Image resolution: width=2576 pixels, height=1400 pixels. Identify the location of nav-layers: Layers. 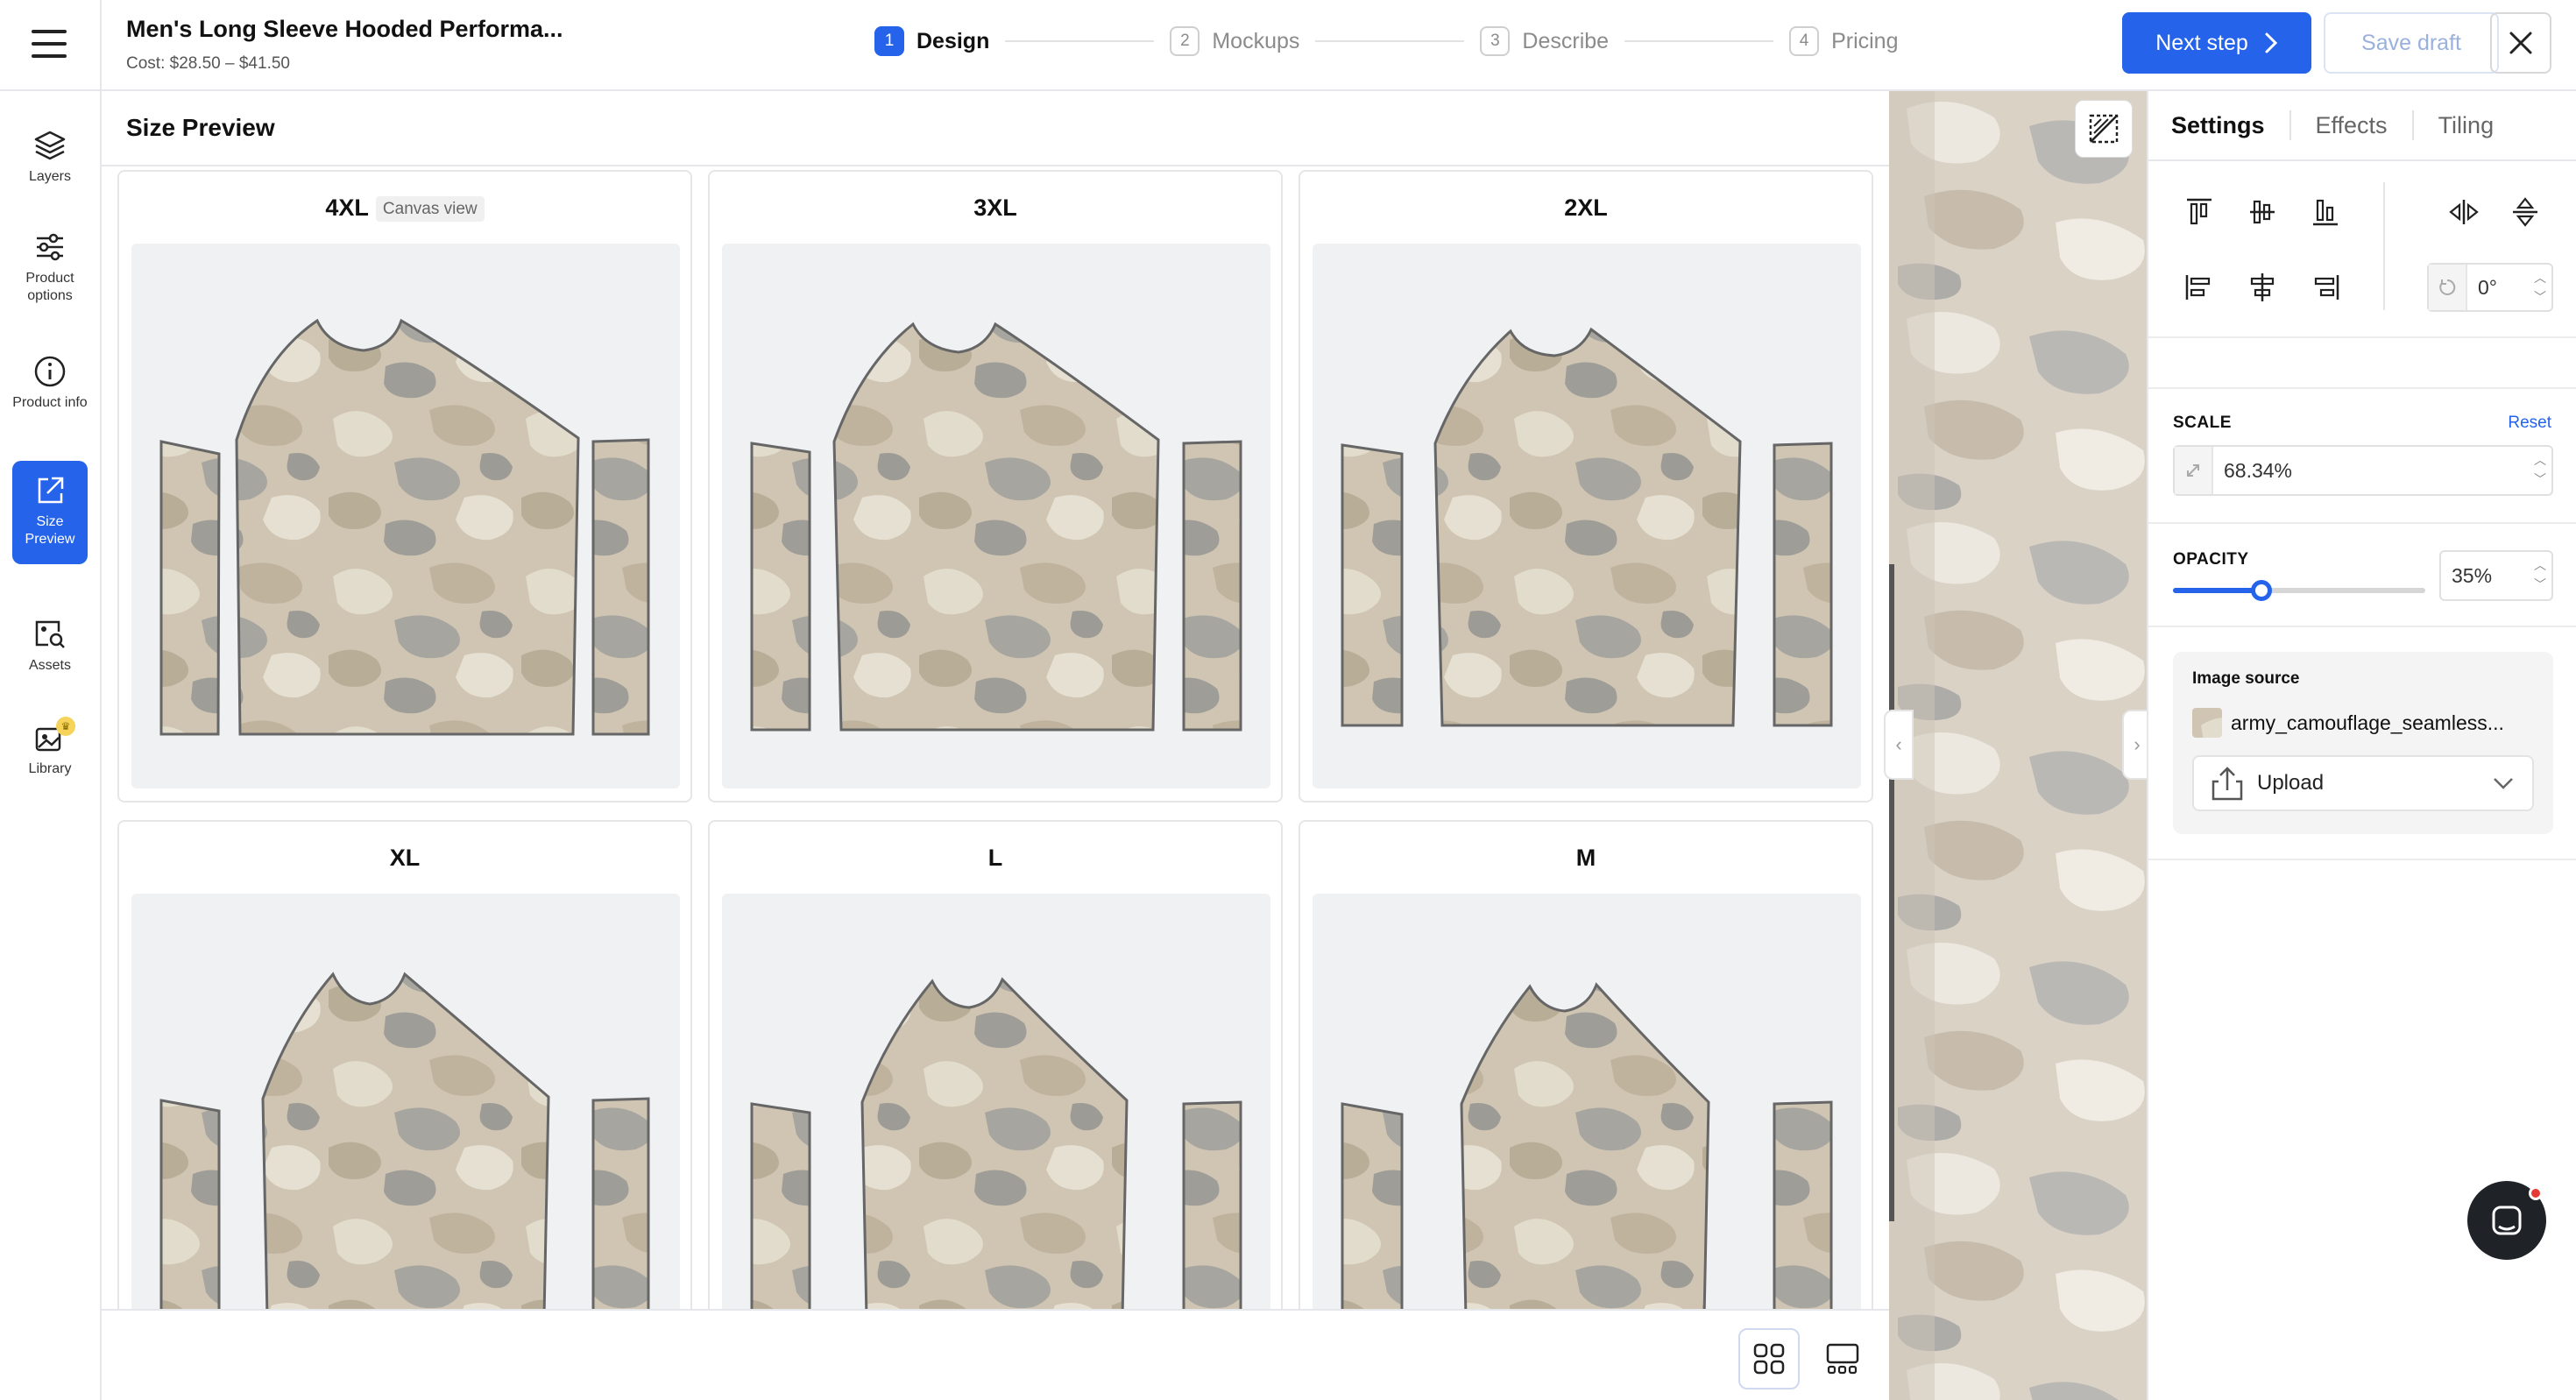
(50, 158).